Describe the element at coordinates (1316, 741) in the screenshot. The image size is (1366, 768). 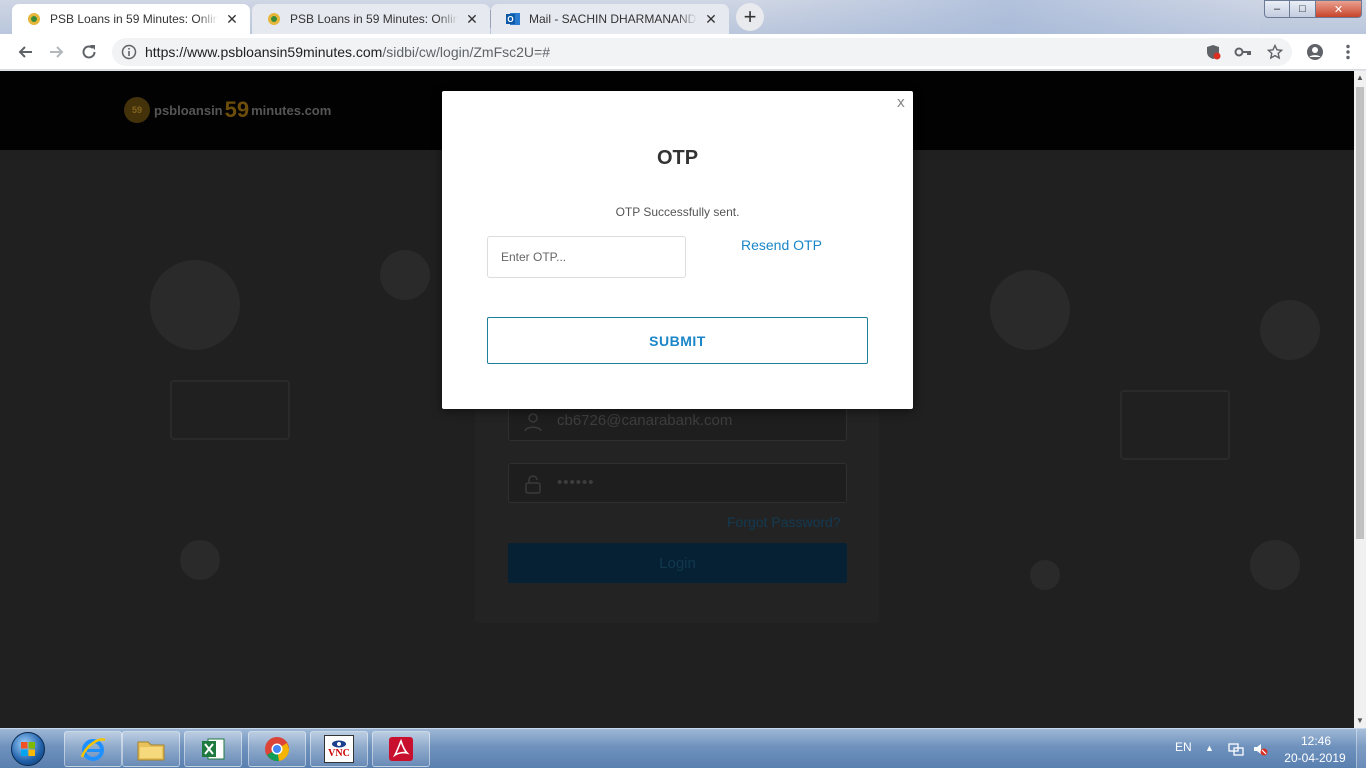
I see `clock-time: 12:46` at that location.